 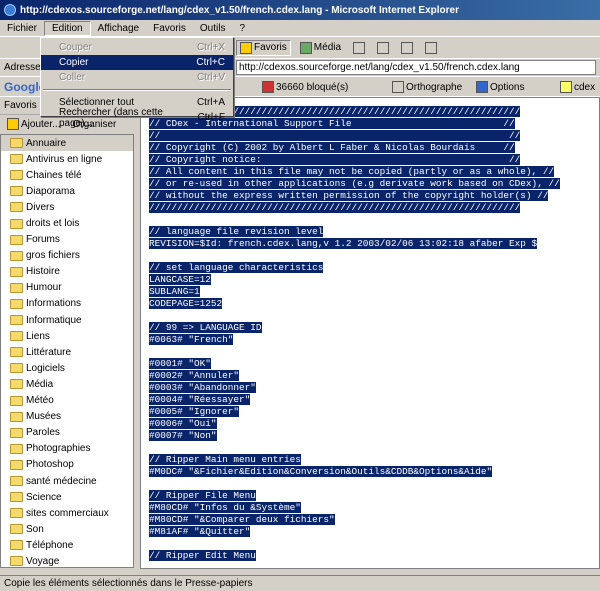 I want to click on history-button, so click(x=359, y=48).